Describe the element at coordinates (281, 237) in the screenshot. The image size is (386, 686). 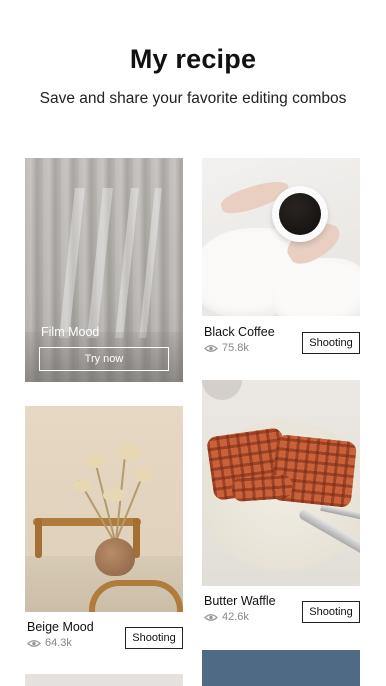
I see `black-coffee-image` at that location.